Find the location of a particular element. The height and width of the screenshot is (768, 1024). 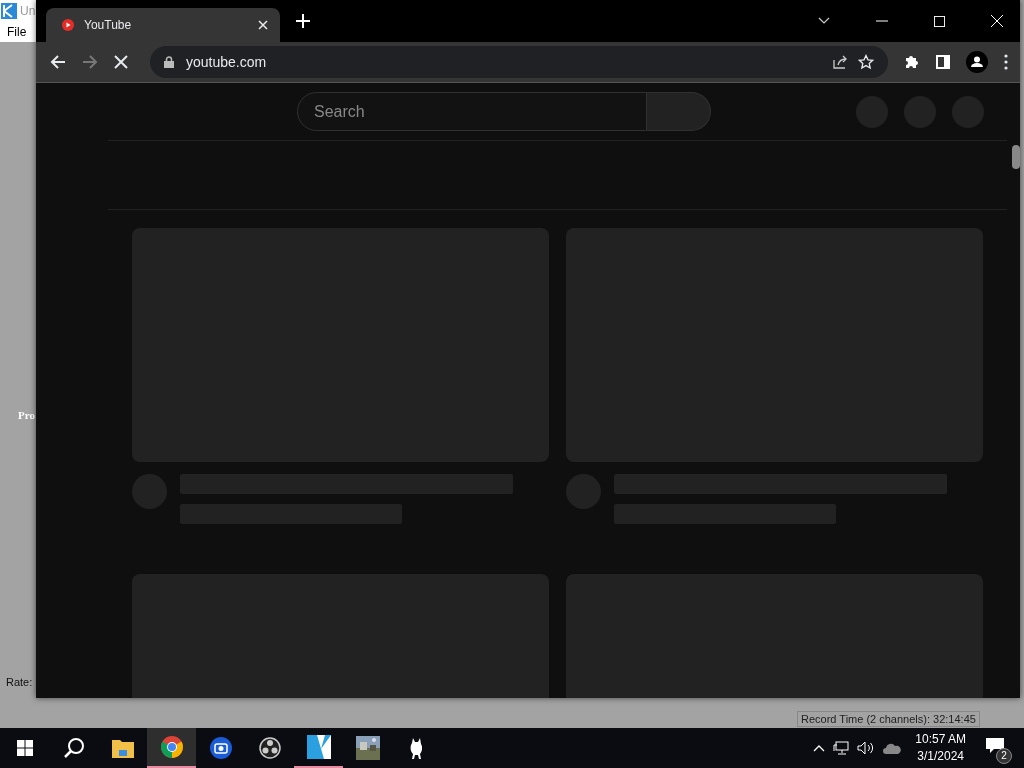

record-time-status: Record Time (2 channels): 32:14:45 is located at coordinates (888, 719).